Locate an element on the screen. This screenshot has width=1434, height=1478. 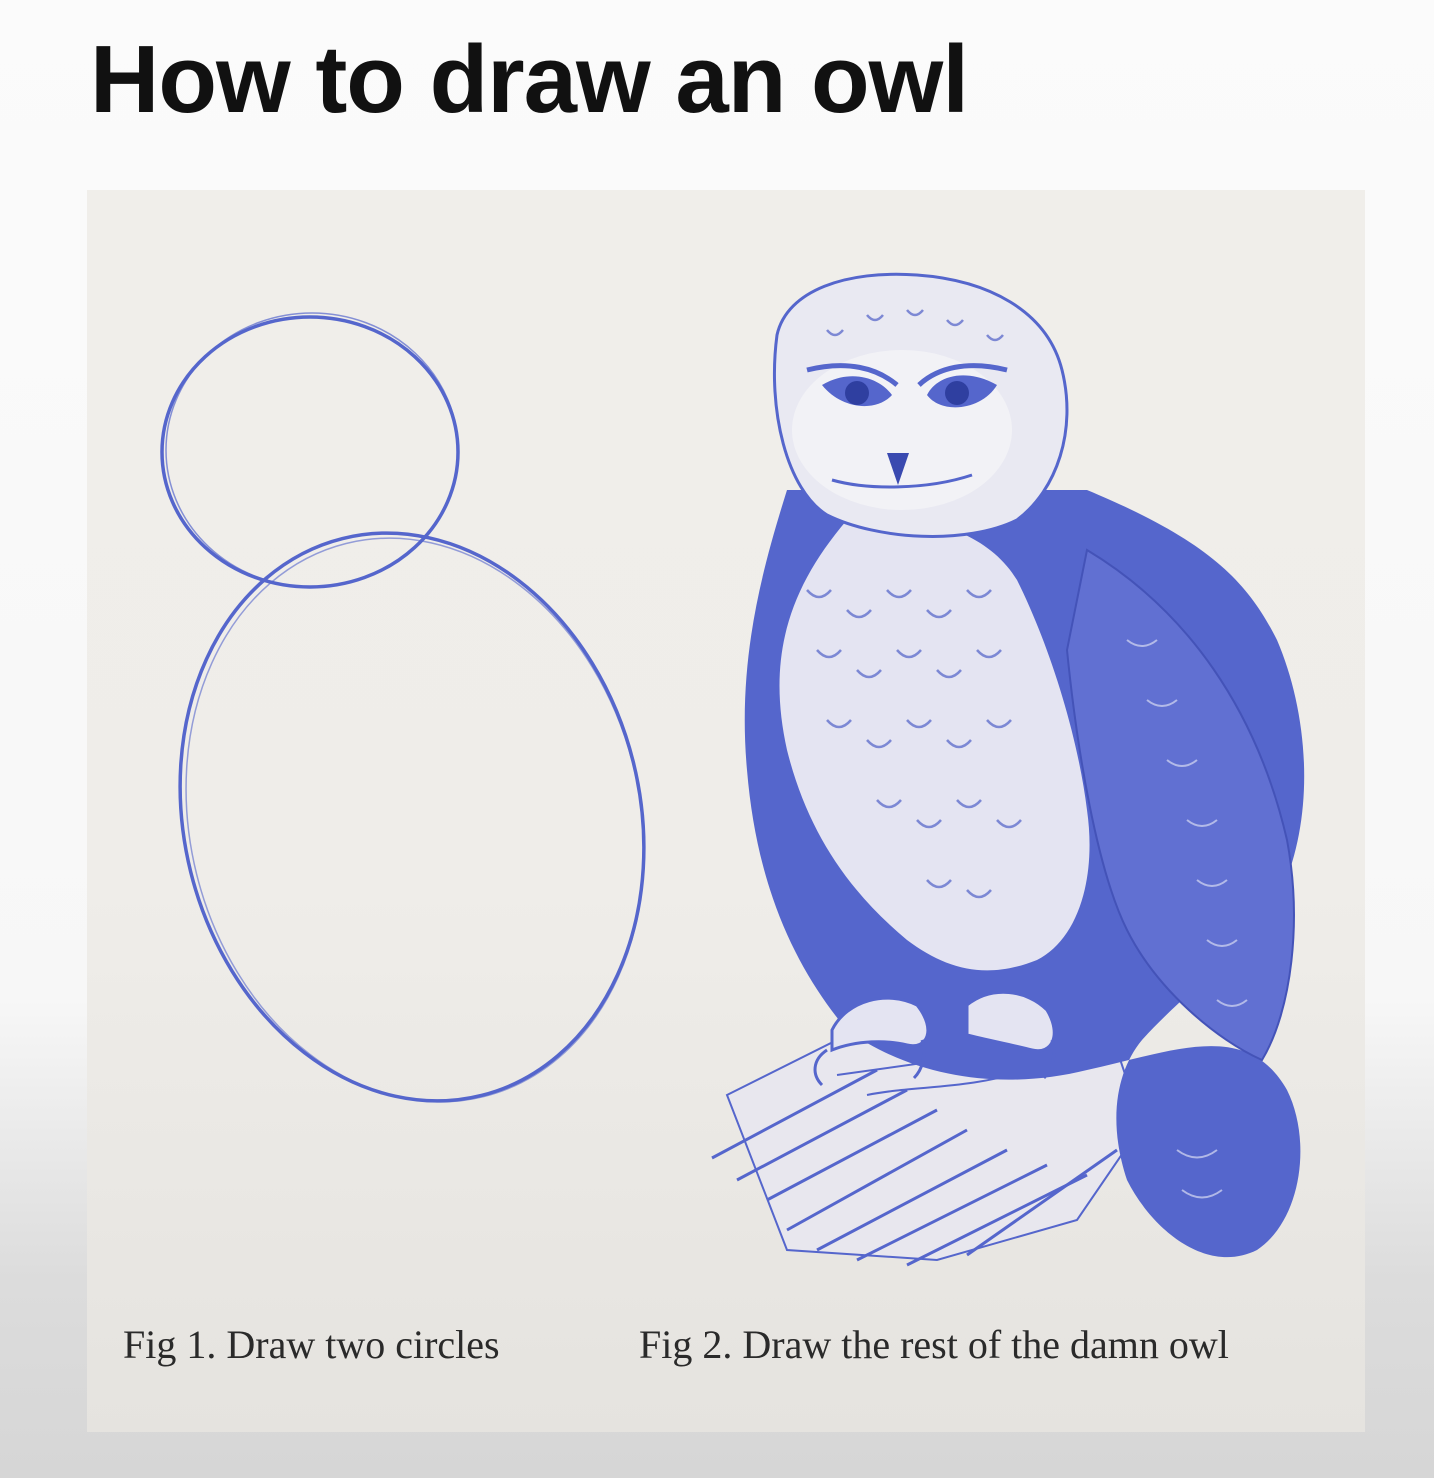
head-circle is located at coordinates (310, 452).